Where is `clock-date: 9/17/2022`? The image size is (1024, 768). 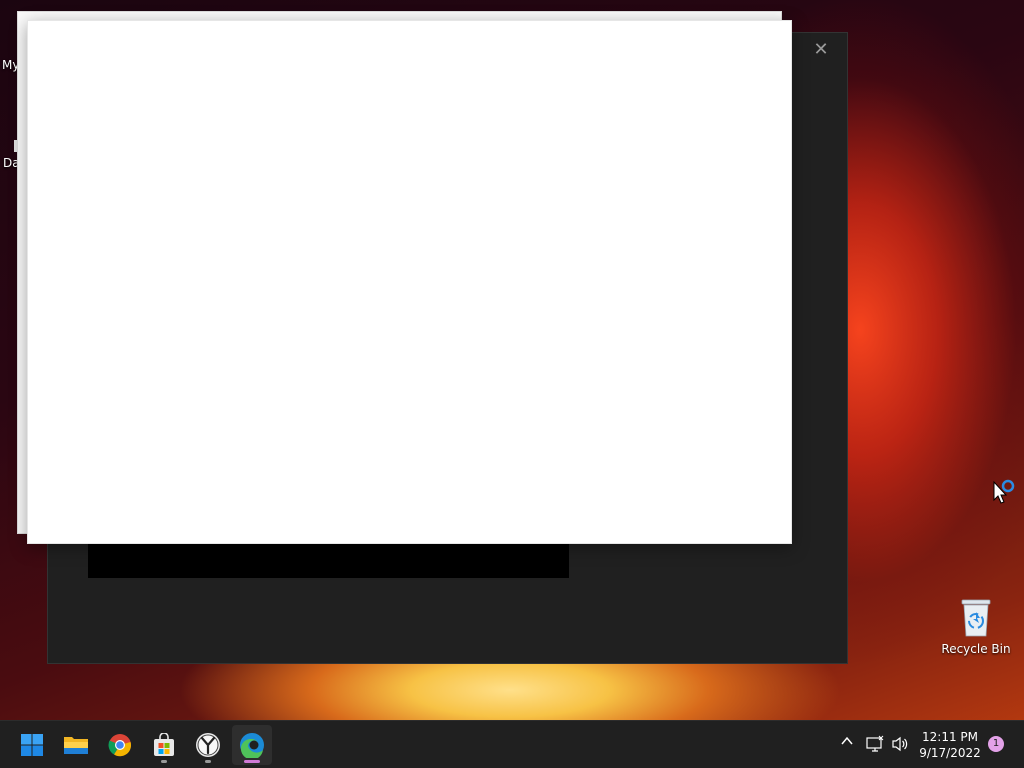 clock-date: 9/17/2022 is located at coordinates (950, 753).